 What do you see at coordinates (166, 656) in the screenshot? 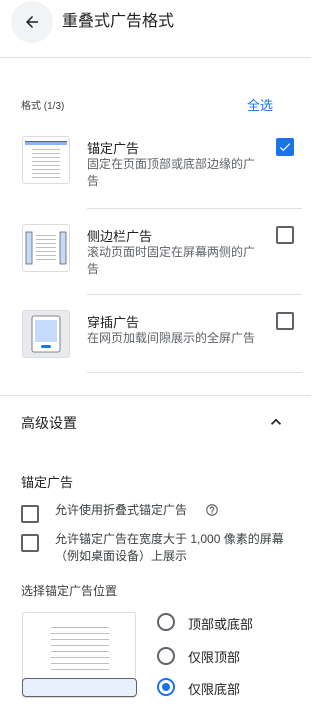
I see `radio-top-only` at bounding box center [166, 656].